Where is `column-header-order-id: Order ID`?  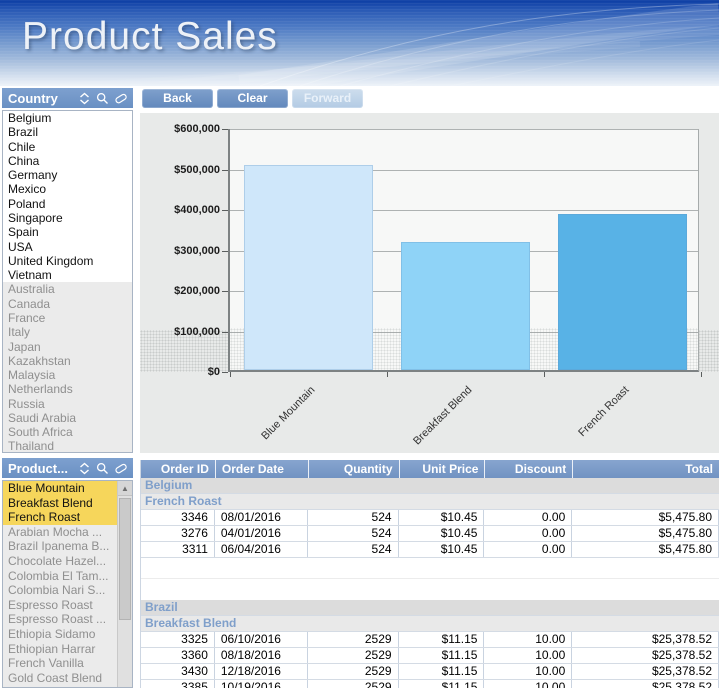 column-header-order-id: Order ID is located at coordinates (178, 469).